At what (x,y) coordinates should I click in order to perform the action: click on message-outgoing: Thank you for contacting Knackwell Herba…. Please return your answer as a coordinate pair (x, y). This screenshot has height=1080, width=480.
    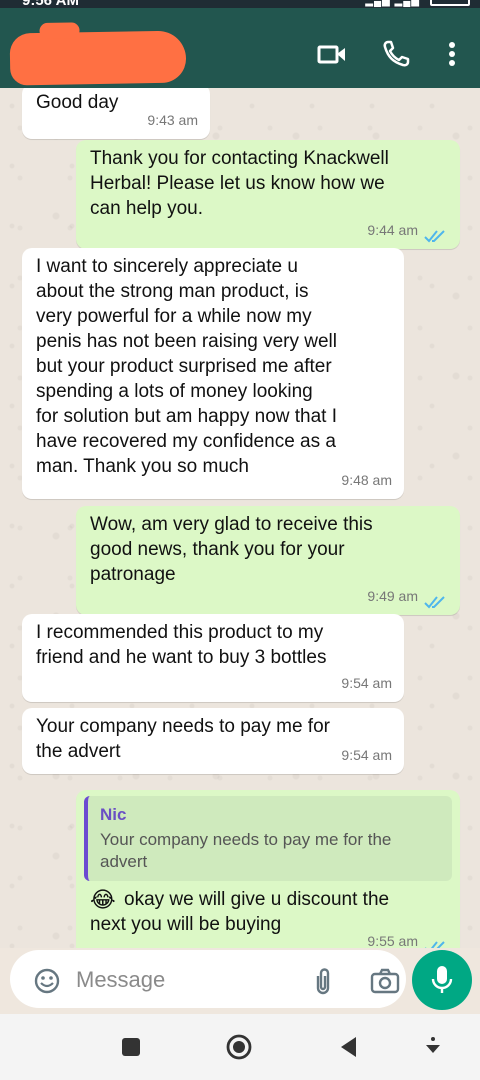
    Looking at the image, I should click on (268, 194).